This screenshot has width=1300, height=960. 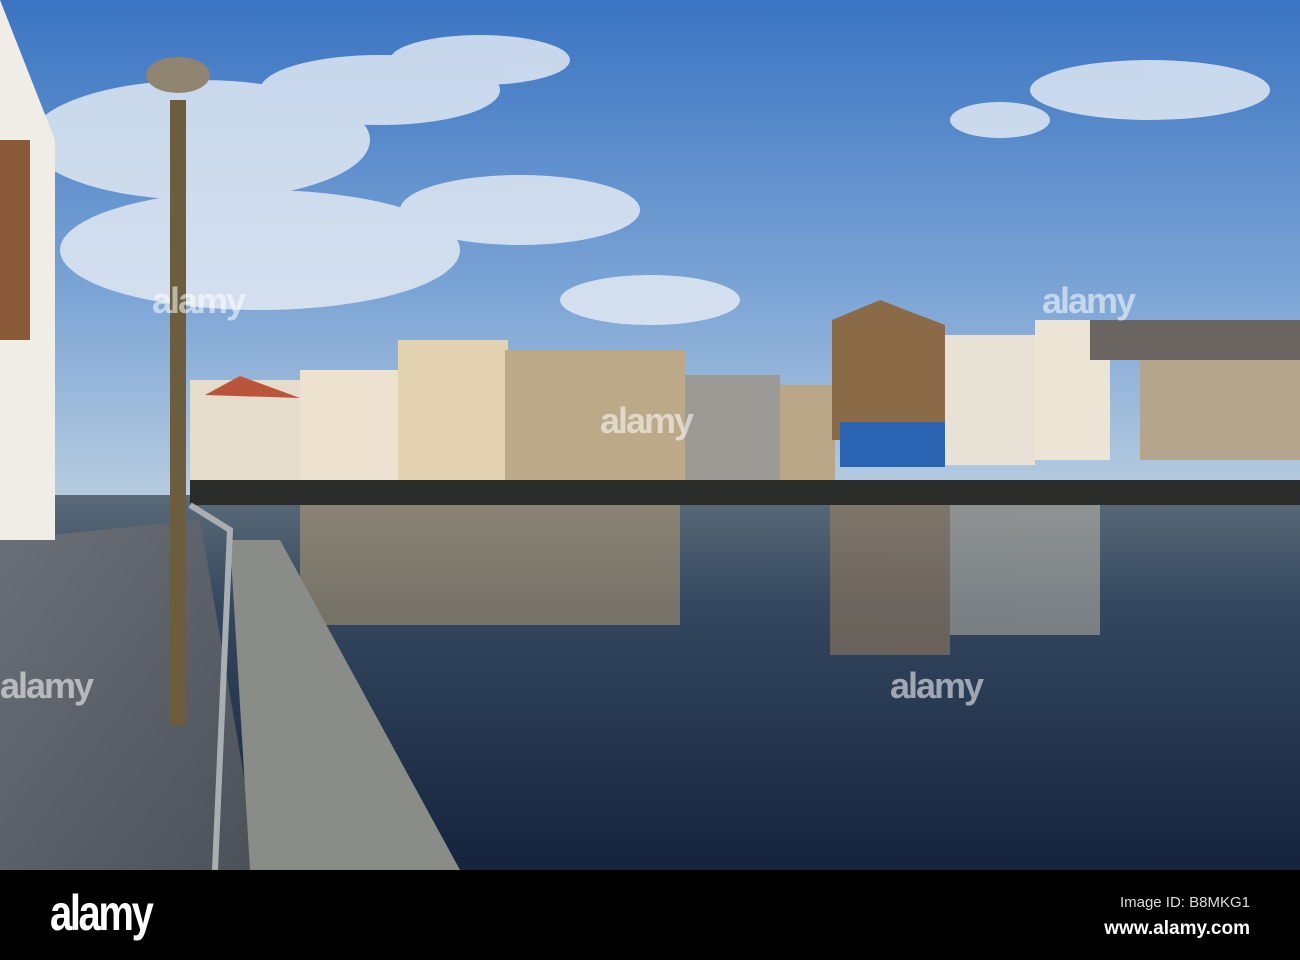 What do you see at coordinates (1184, 902) in the screenshot?
I see `image-id: Image ID: B8MKG1` at bounding box center [1184, 902].